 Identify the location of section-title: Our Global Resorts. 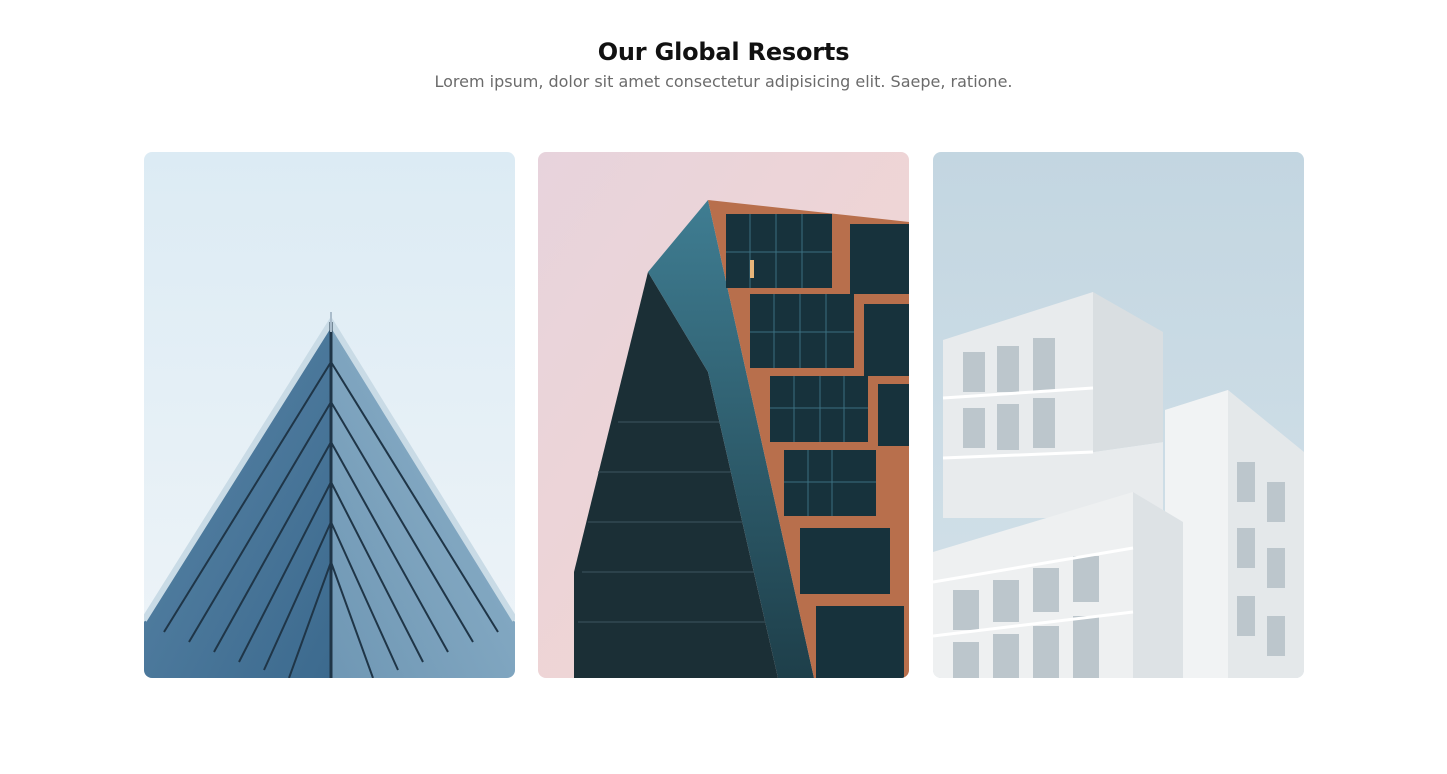
(723, 52).